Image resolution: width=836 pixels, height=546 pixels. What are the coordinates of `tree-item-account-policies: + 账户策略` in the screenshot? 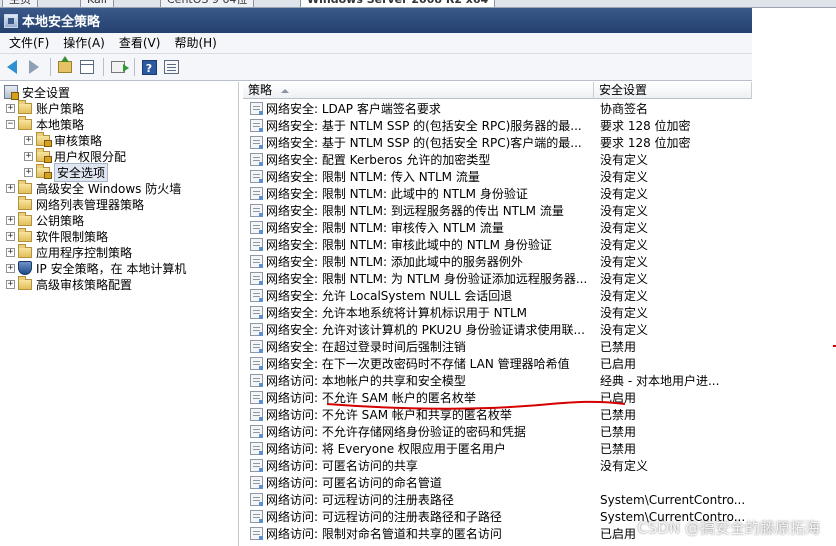 It's located at (45, 107).